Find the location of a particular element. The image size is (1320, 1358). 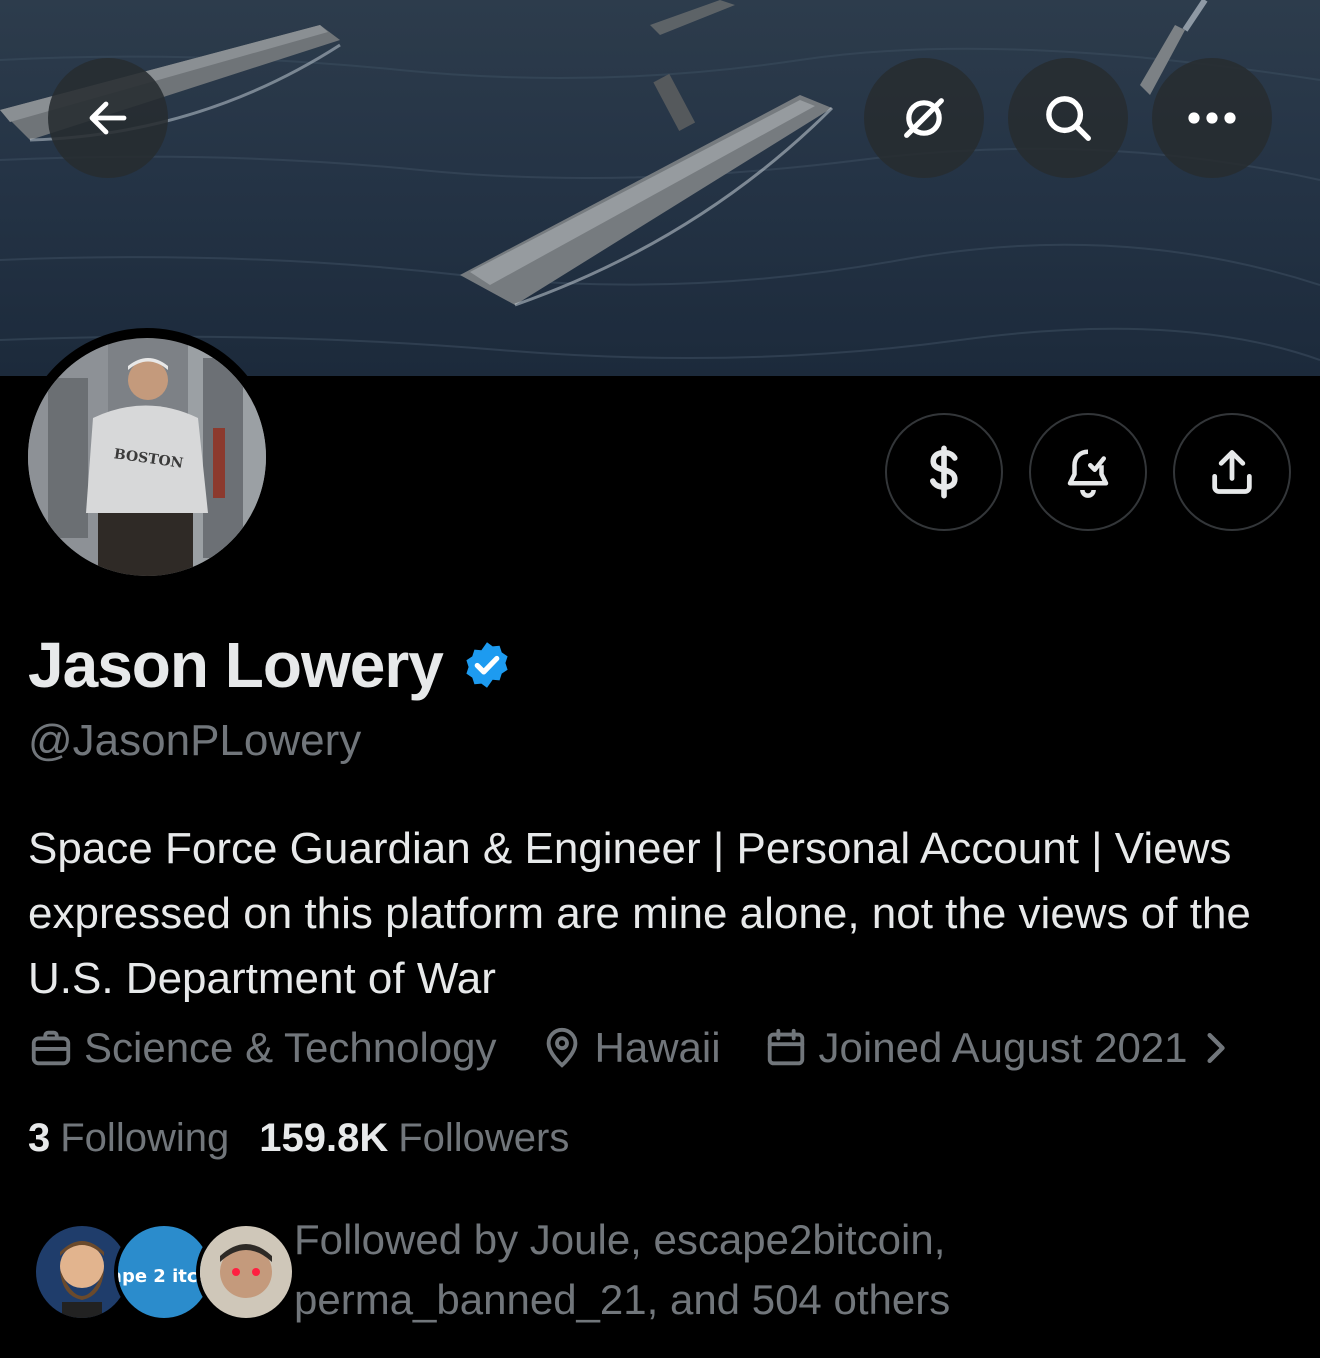

following-link: 3 Following is located at coordinates (128, 1138).